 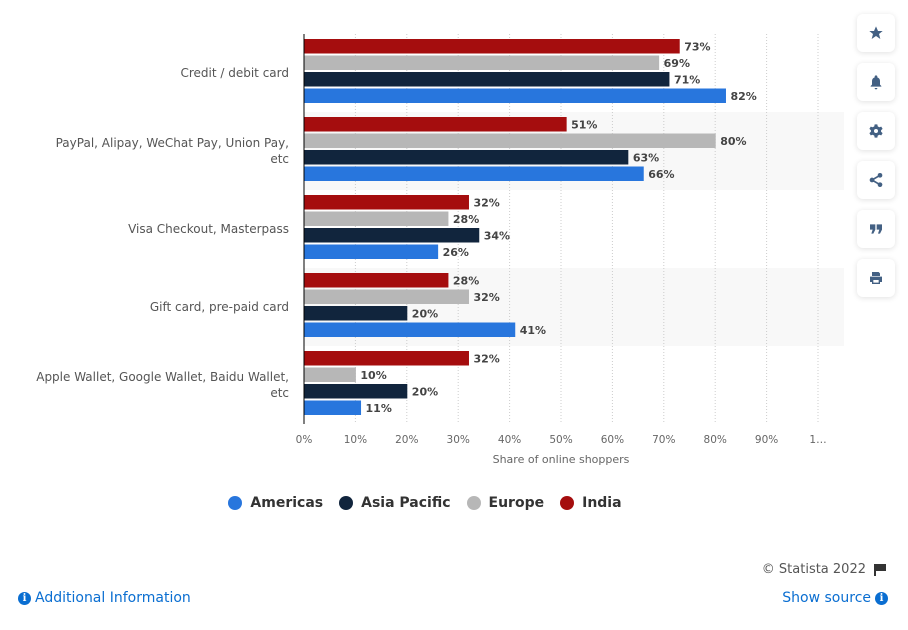 What do you see at coordinates (813, 569) in the screenshot?
I see `copyright-text: © Statista 2022` at bounding box center [813, 569].